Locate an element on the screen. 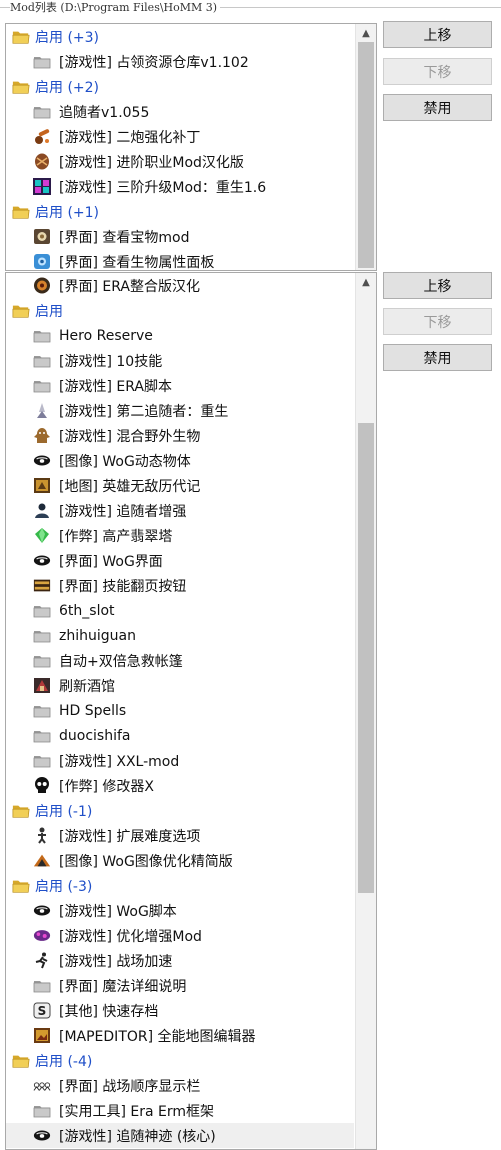  list-item: [游戏性] 追随神迹 (核心) is located at coordinates (180, 1135).